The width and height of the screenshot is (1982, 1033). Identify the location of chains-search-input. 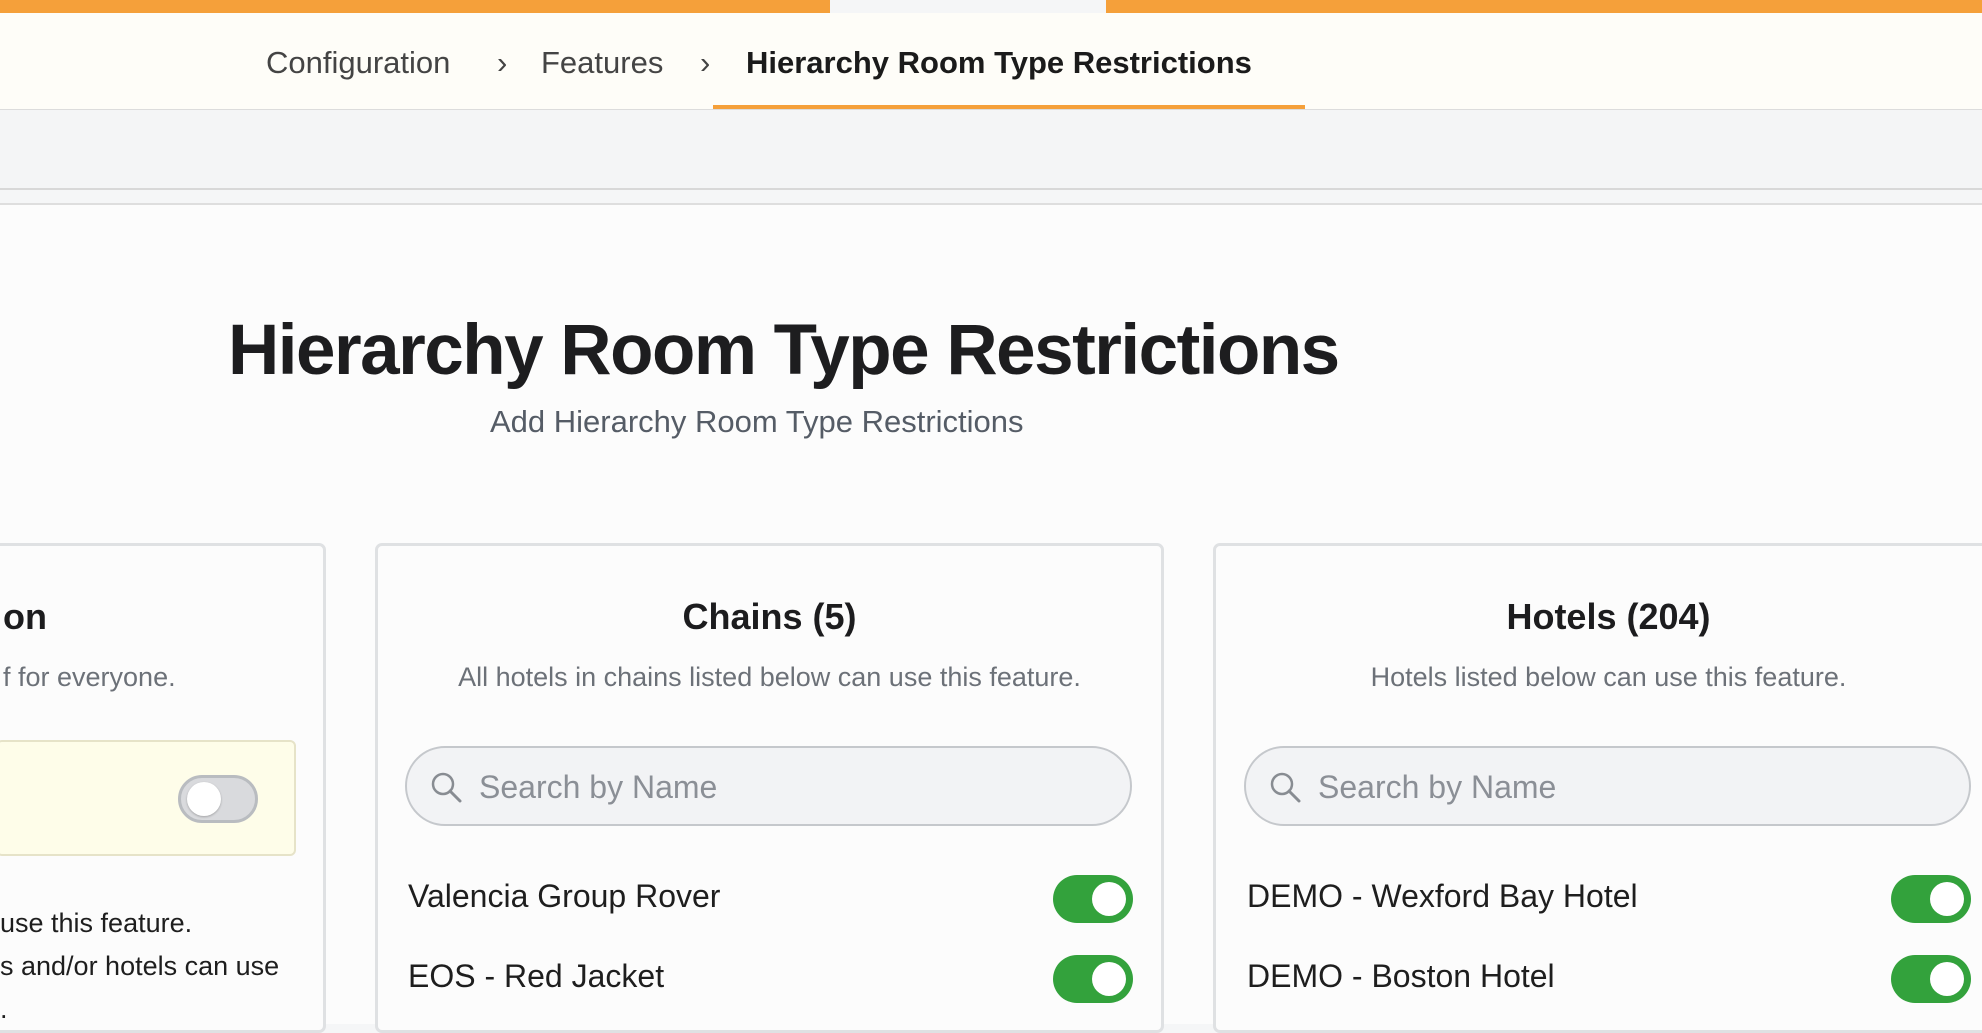
(759, 787).